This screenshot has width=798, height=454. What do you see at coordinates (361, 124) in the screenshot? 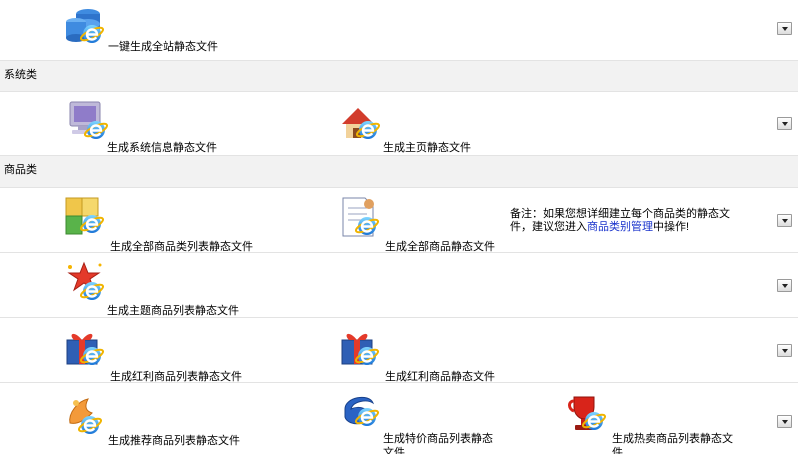
I see `house-icon` at bounding box center [361, 124].